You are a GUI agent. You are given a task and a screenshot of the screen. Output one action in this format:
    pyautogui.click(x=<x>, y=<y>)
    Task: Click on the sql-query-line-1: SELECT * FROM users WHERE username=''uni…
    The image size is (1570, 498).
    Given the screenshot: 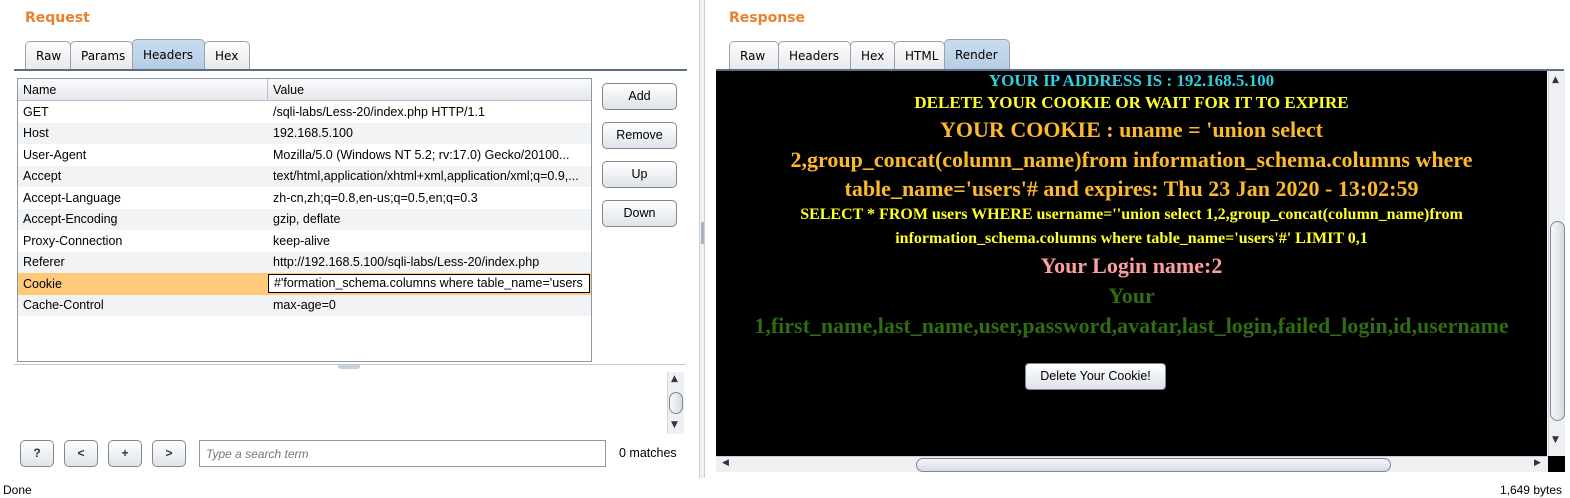 What is the action you would take?
    pyautogui.click(x=1131, y=214)
    